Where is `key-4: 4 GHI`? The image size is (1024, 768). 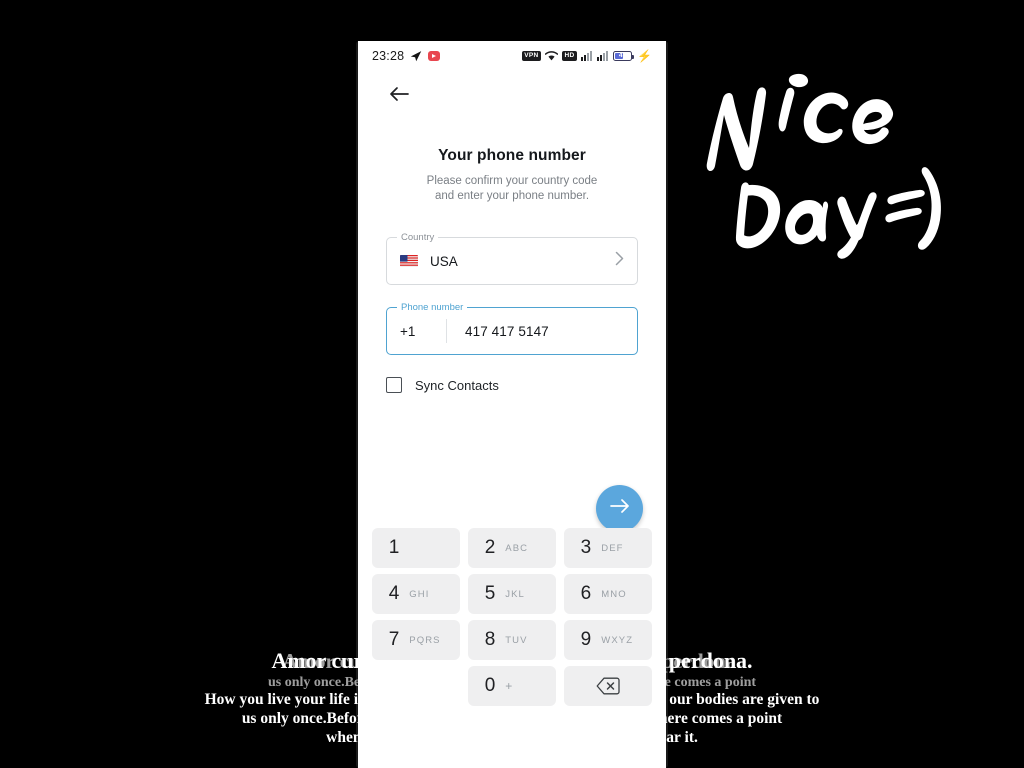 key-4: 4 GHI is located at coordinates (416, 594).